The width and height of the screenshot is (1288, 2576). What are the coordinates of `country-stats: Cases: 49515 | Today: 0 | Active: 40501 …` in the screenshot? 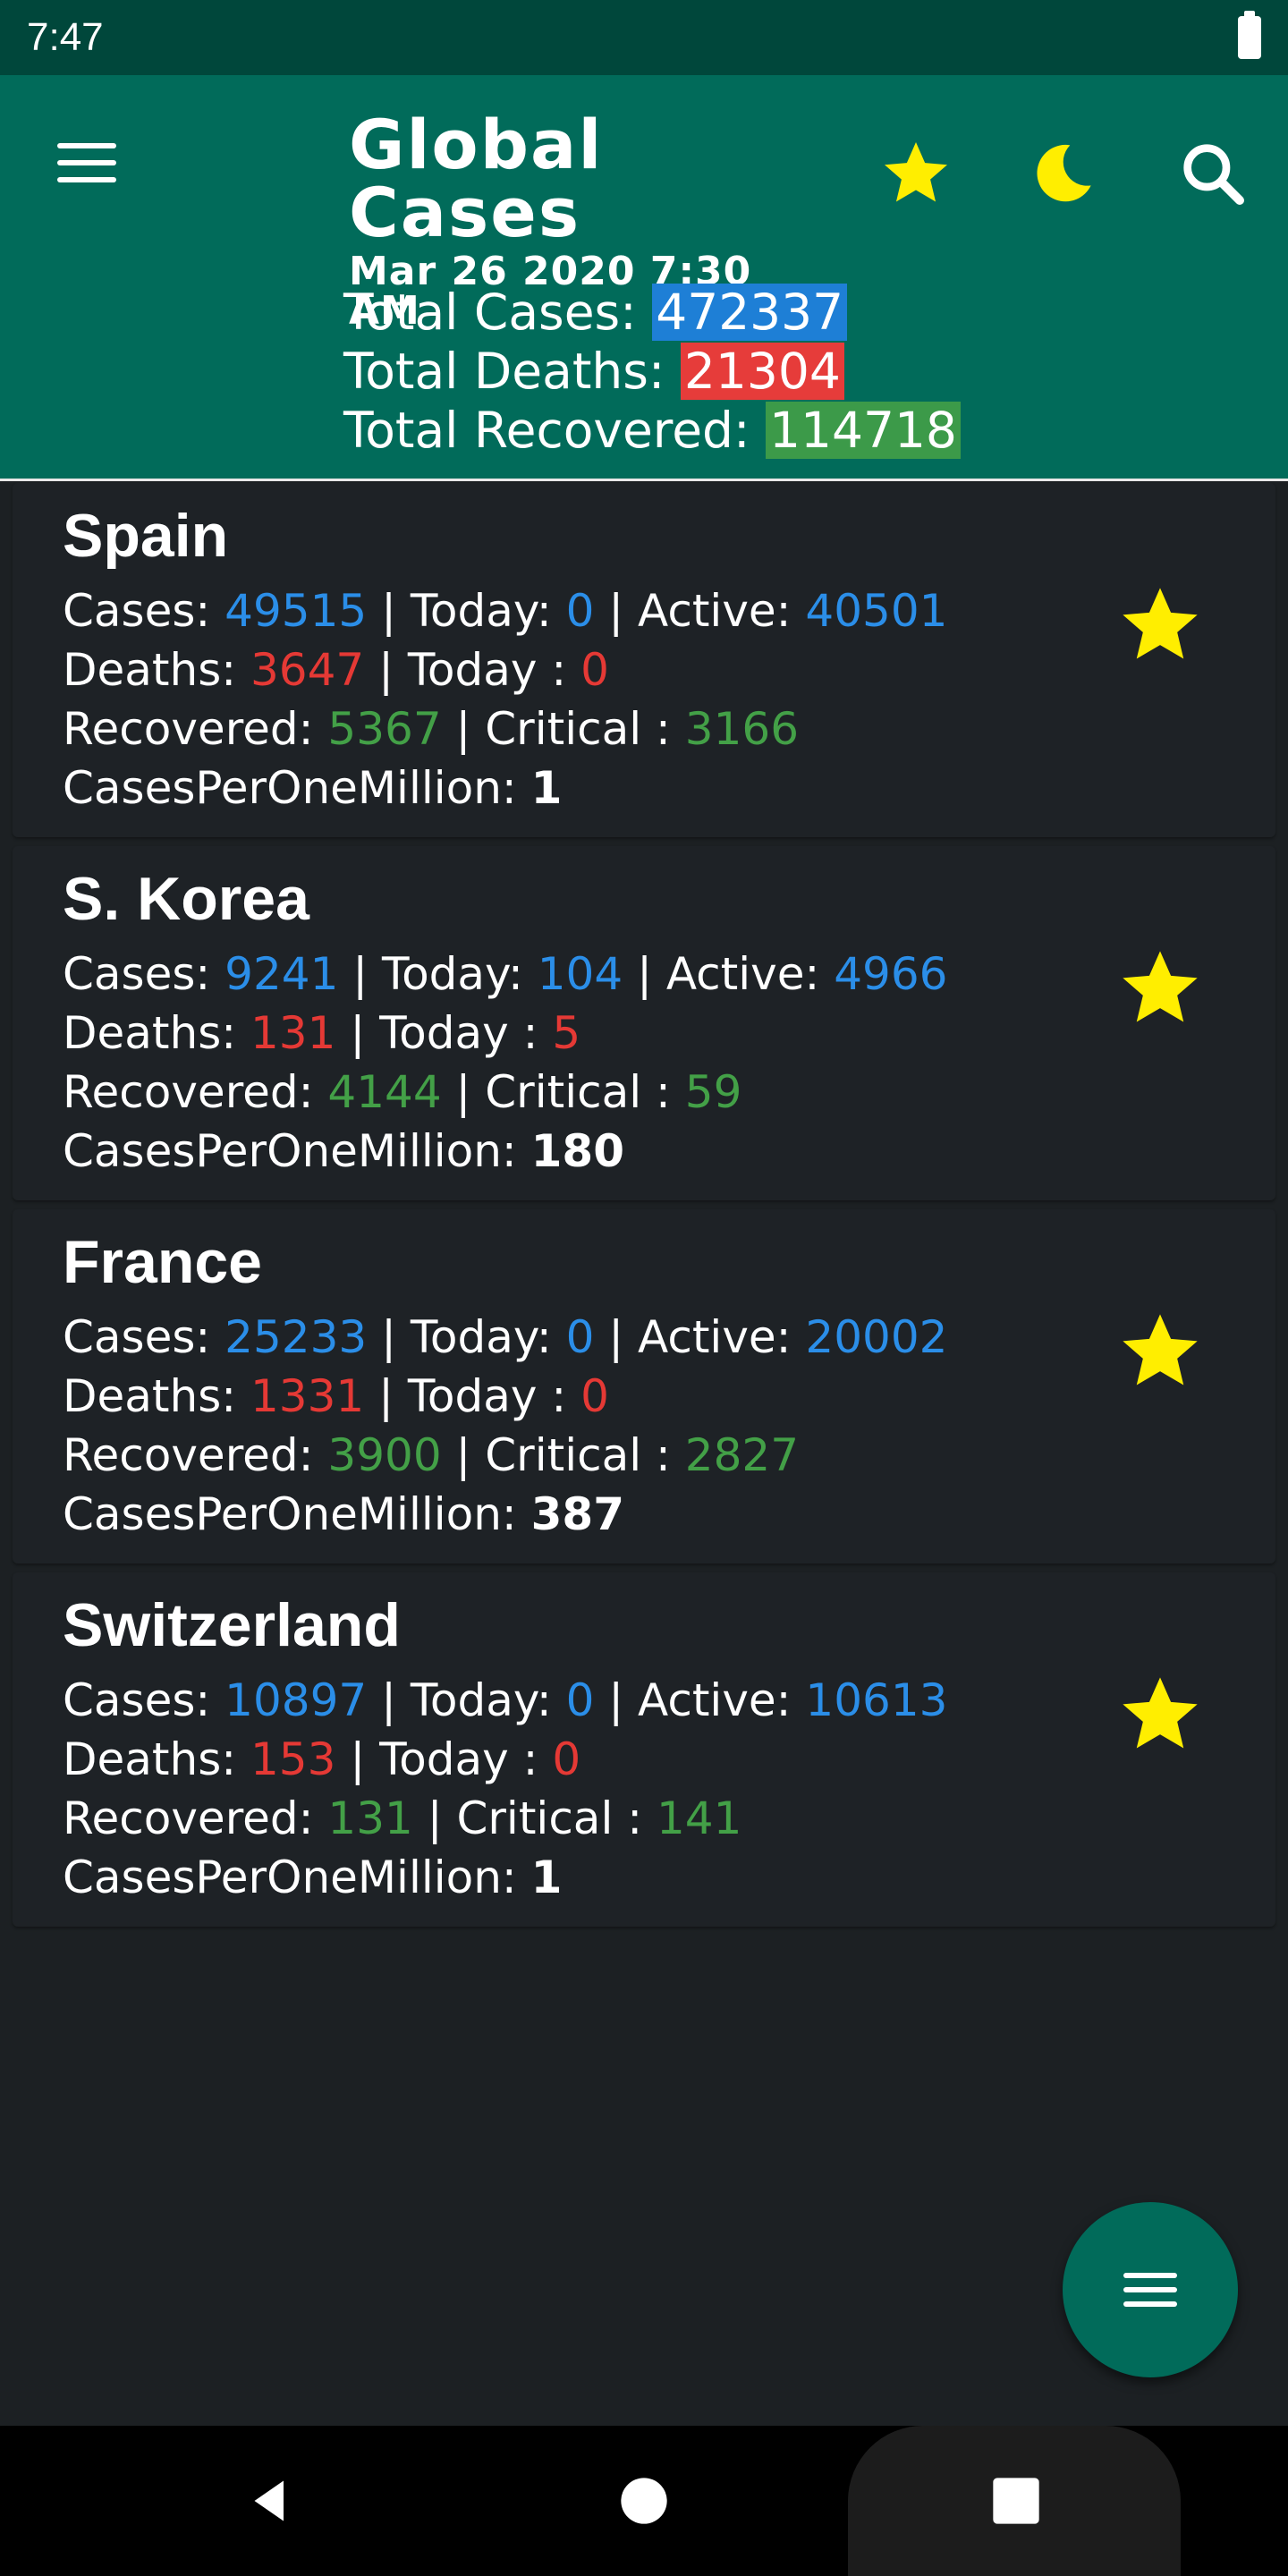 It's located at (505, 699).